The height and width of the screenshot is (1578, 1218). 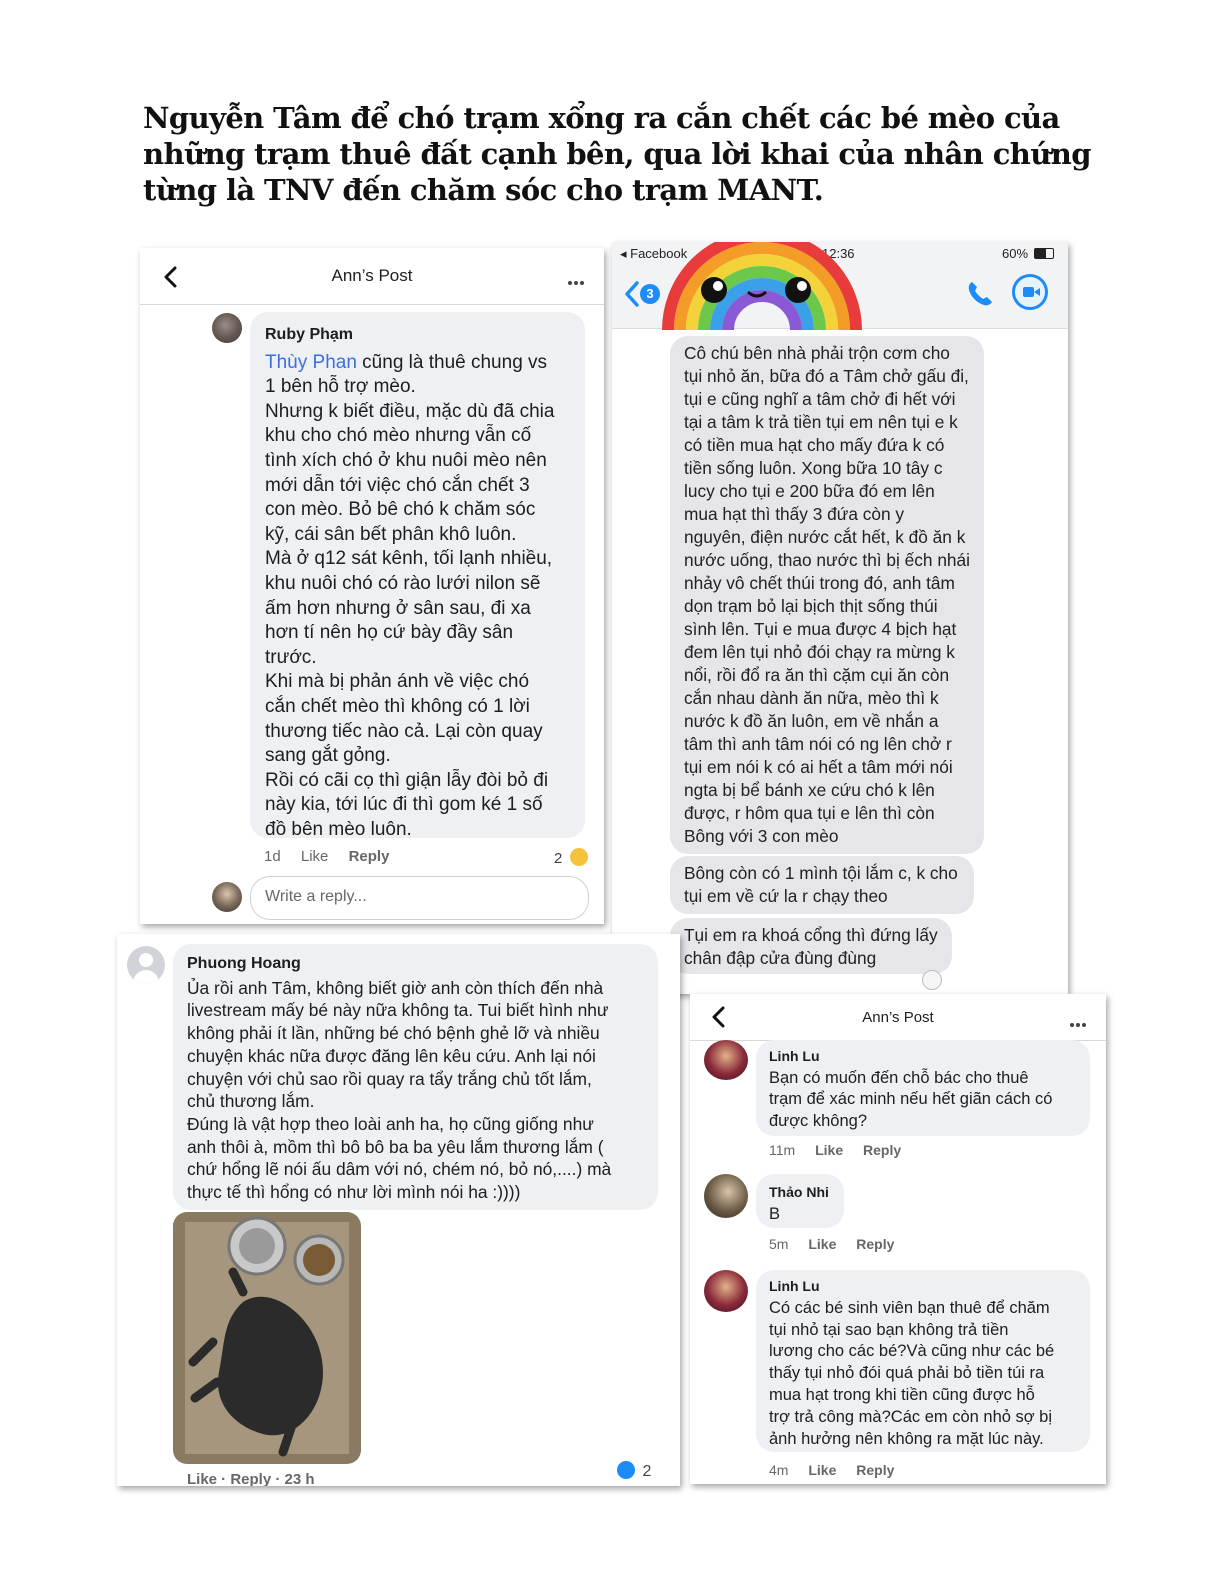 I want to click on comment-meta: 4m Like Reply, so click(x=831, y=1470).